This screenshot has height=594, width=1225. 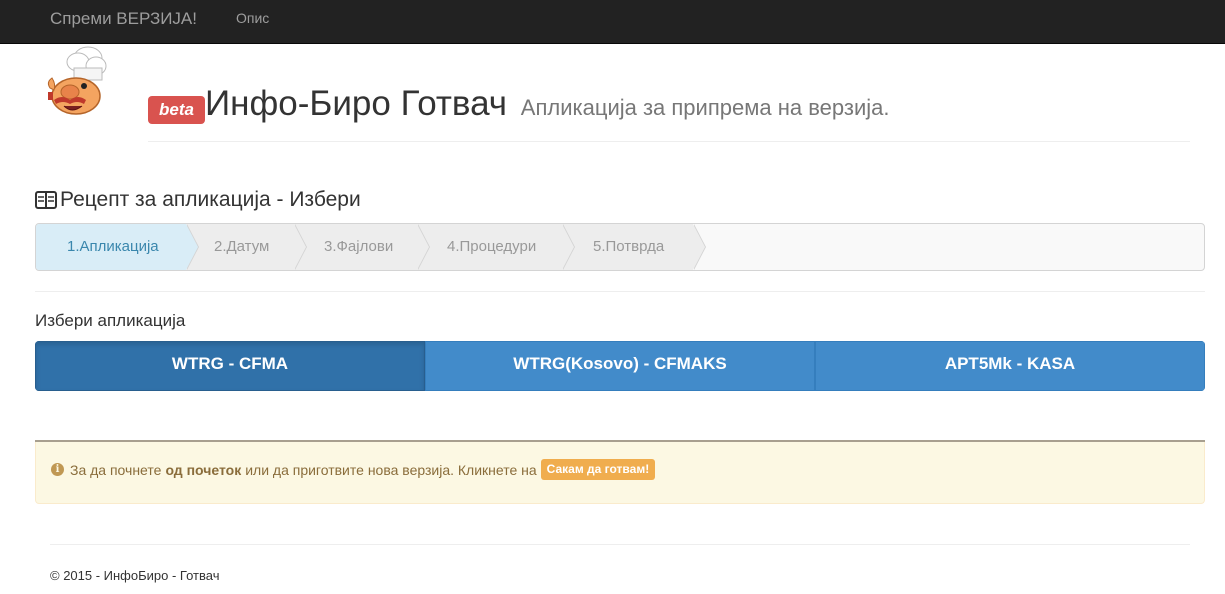 I want to click on section-heading: Рецепт за апликација - Избери, so click(x=198, y=200).